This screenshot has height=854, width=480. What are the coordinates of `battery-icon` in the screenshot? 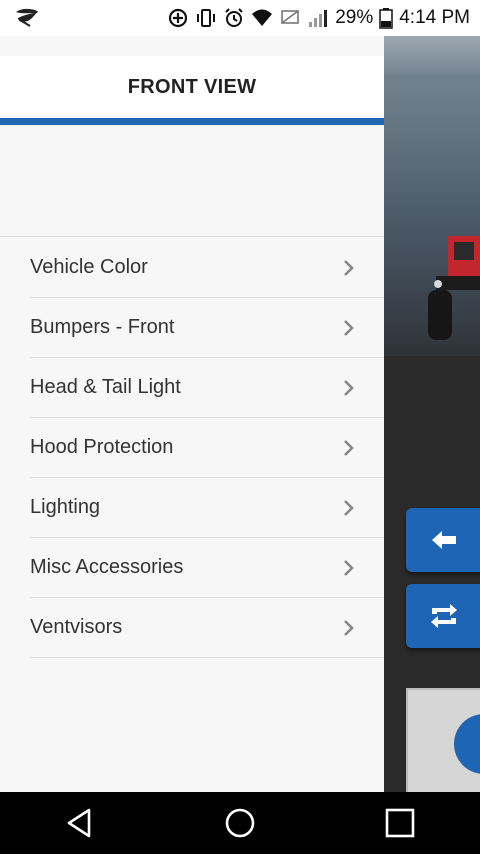 It's located at (386, 18).